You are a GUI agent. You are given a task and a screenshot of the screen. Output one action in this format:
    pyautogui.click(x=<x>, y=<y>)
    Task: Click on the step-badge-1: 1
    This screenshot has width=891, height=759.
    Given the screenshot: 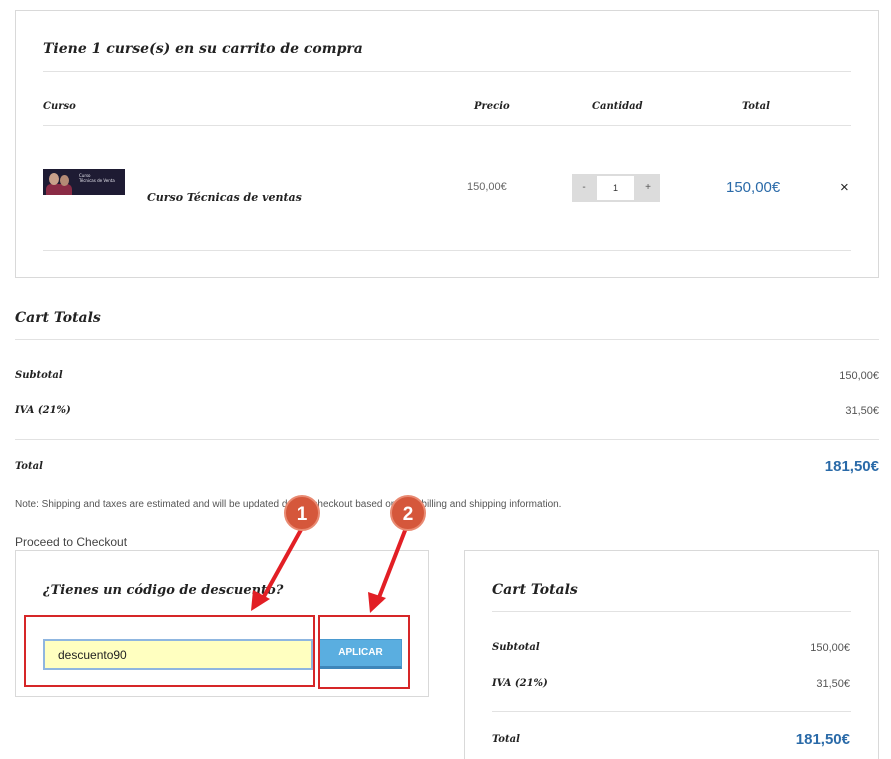 What is the action you would take?
    pyautogui.click(x=302, y=513)
    